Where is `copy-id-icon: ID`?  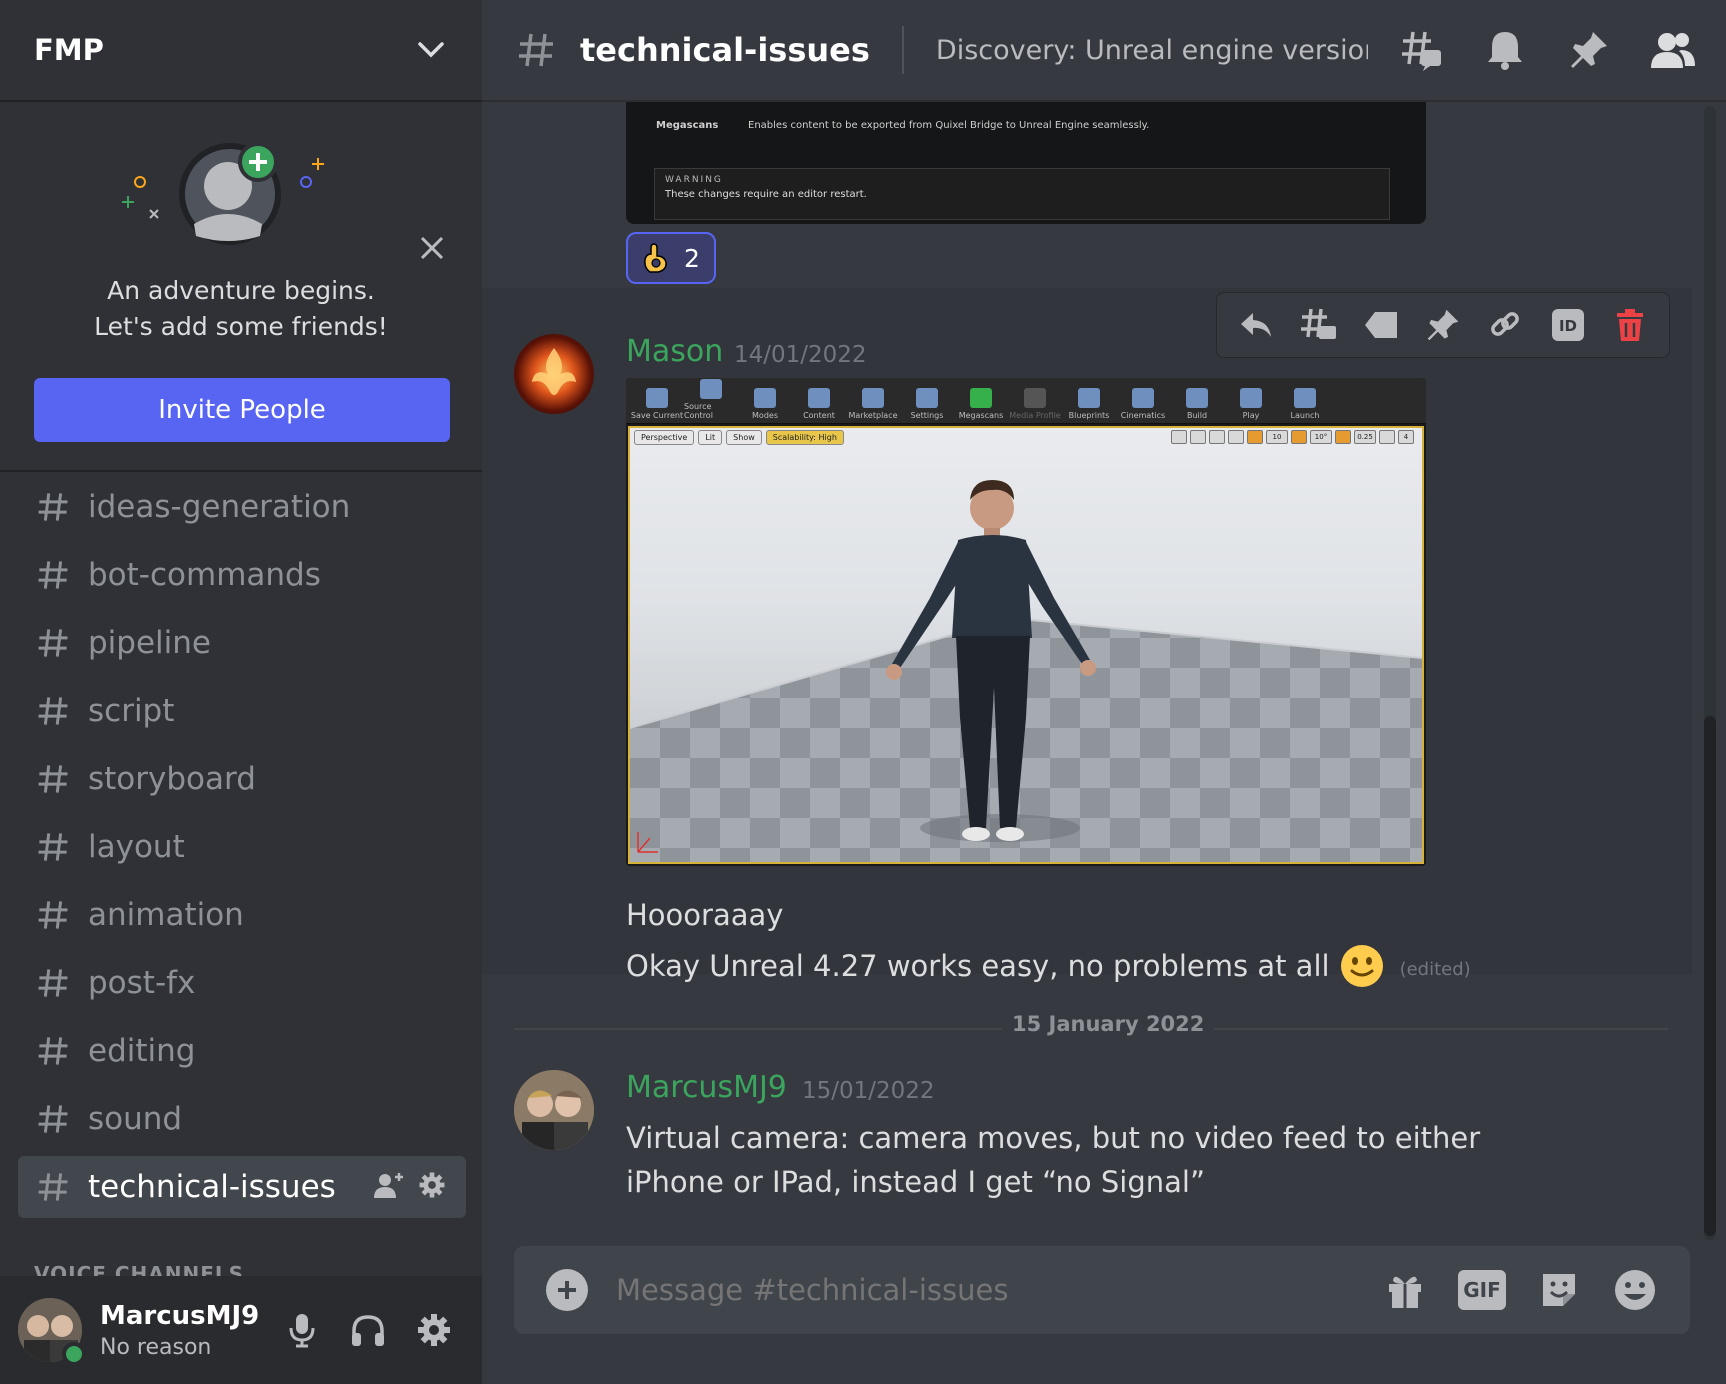
copy-id-icon: ID is located at coordinates (1568, 325).